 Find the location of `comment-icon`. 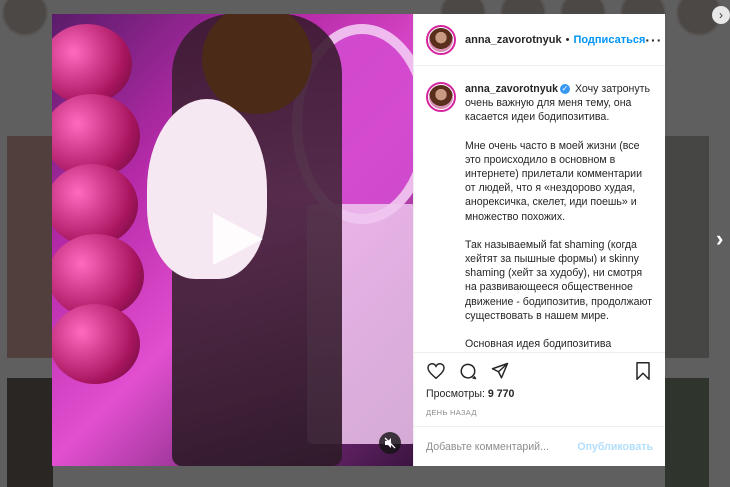

comment-icon is located at coordinates (468, 371).